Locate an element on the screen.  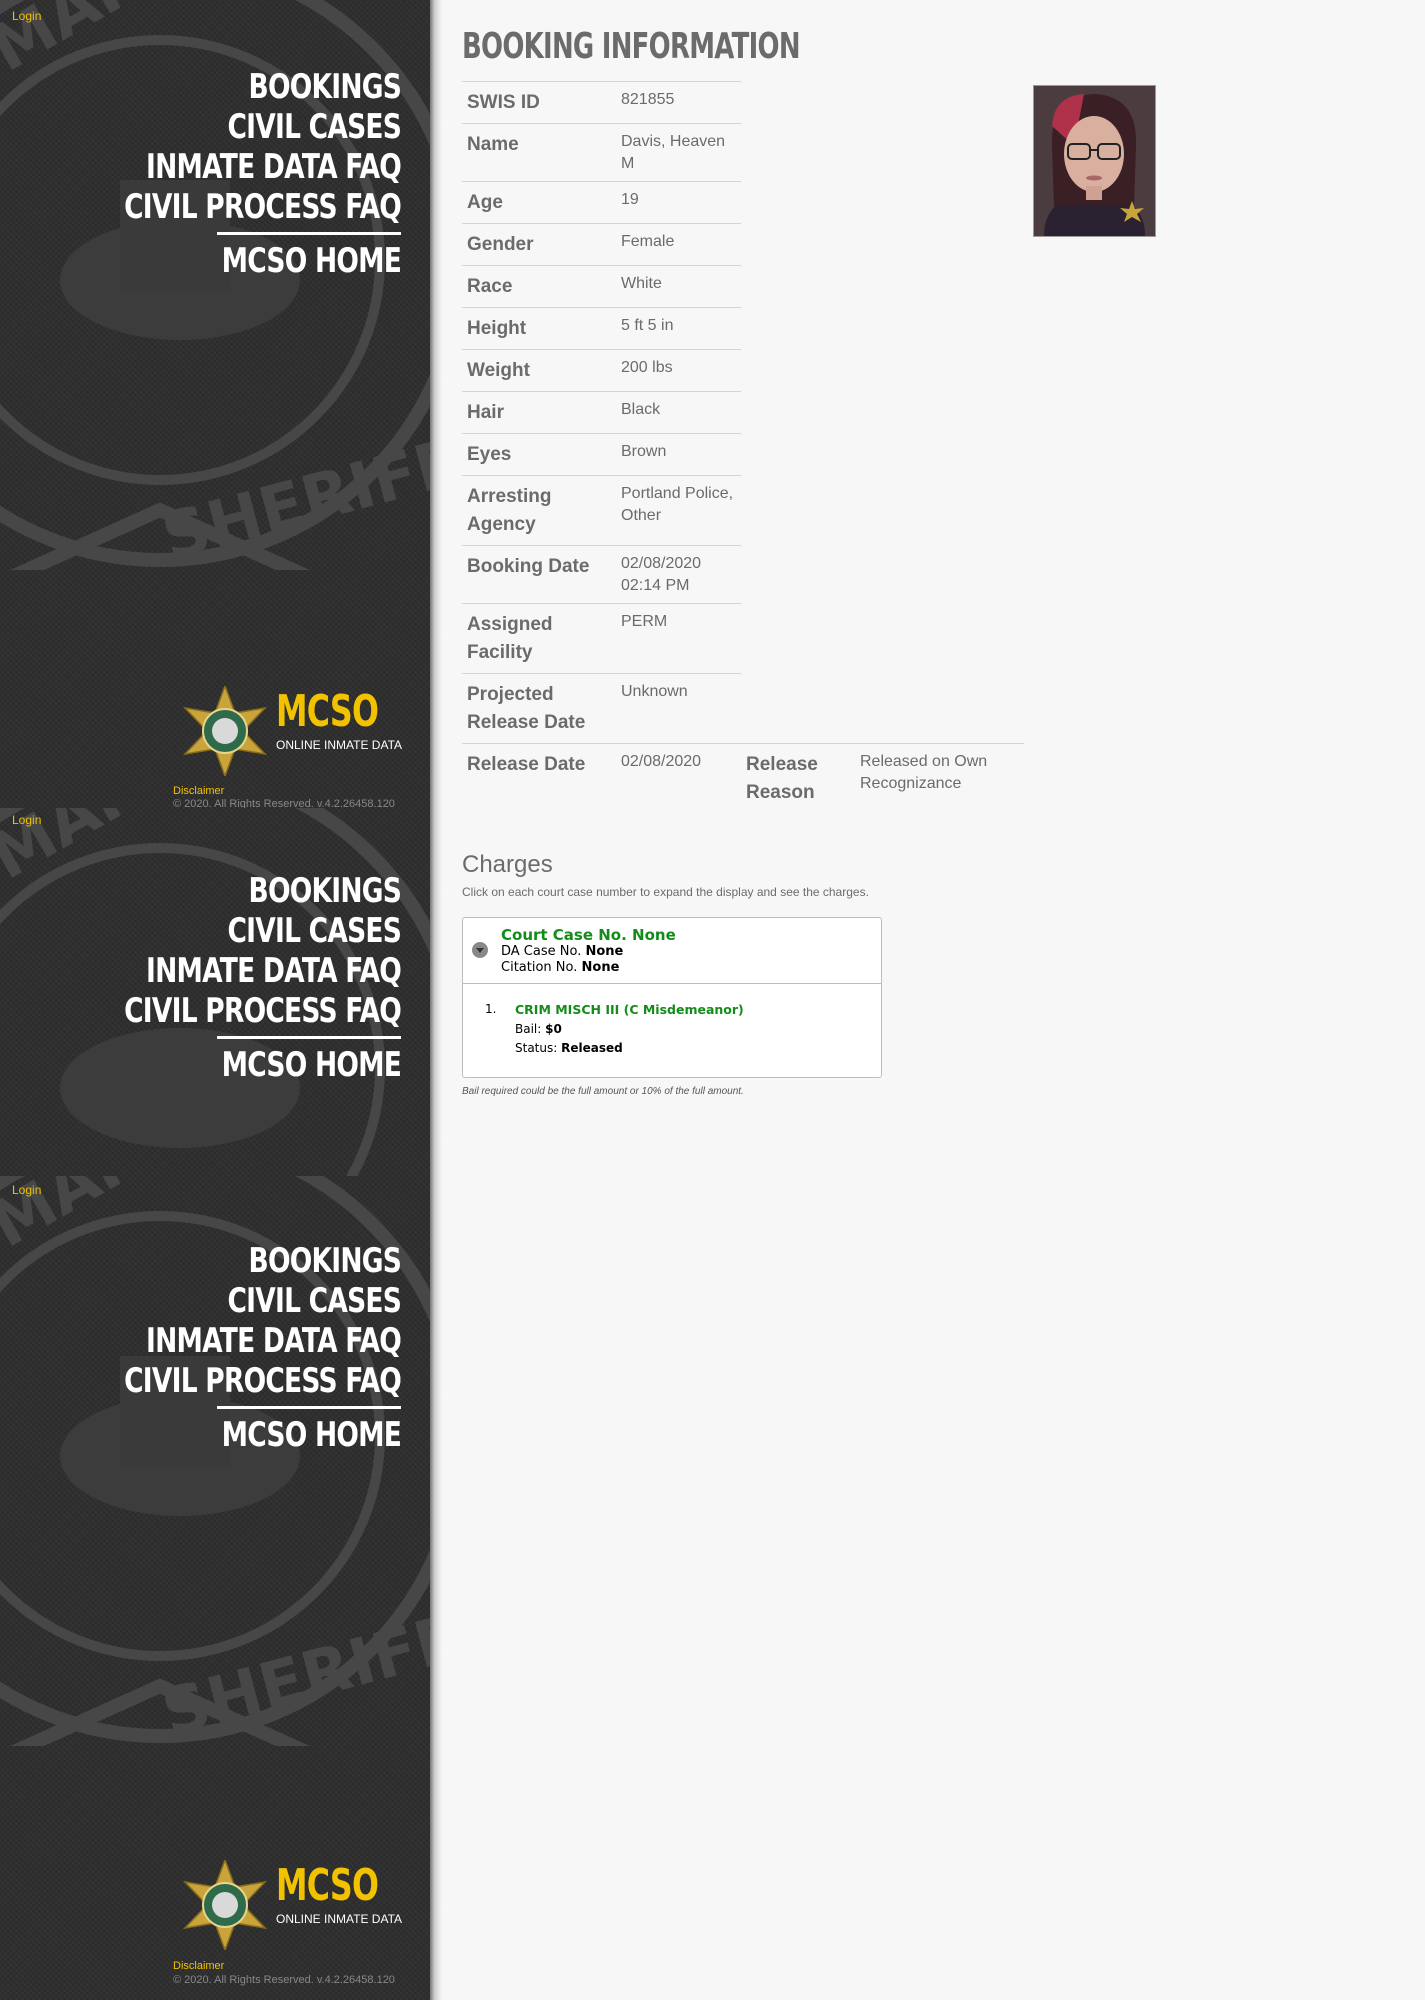
brand-subtitle: ONLINE INMATE DATA is located at coordinates (339, 1919).